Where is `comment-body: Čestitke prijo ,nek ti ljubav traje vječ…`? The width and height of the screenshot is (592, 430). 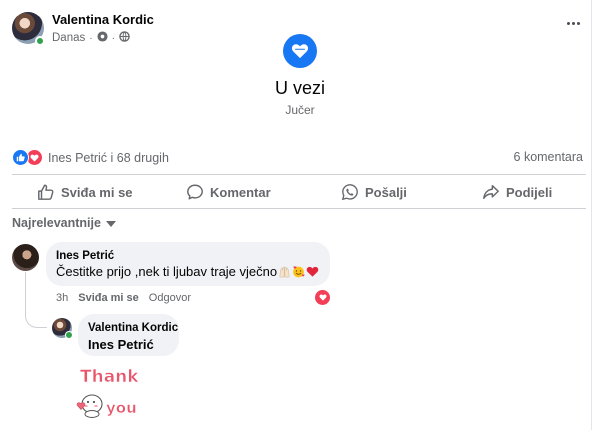 comment-body: Čestitke prijo ,nek ti ljubav traje vječ… is located at coordinates (167, 271).